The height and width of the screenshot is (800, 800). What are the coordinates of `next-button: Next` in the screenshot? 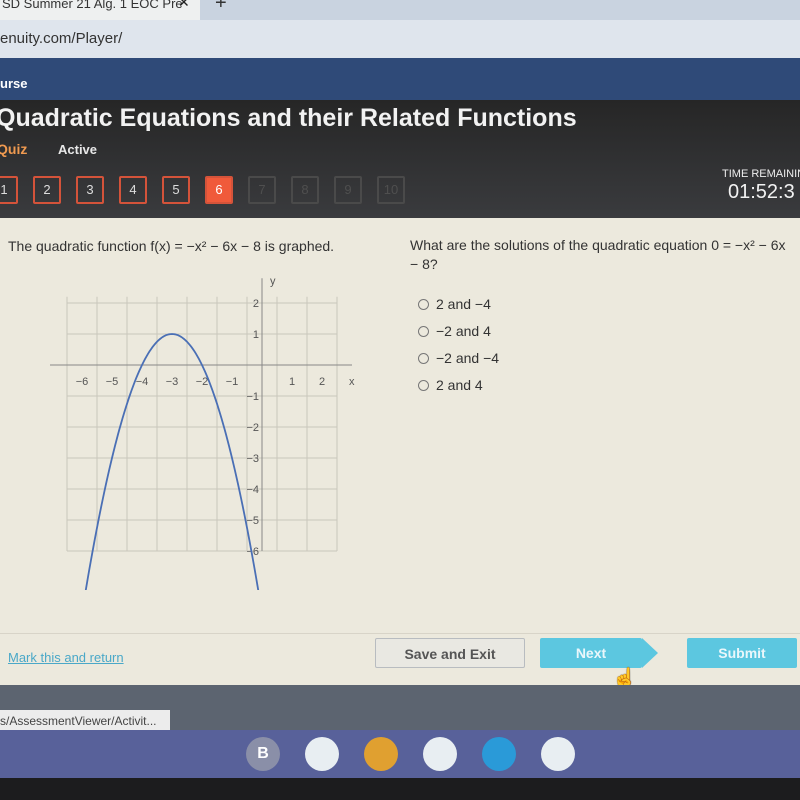 It's located at (591, 653).